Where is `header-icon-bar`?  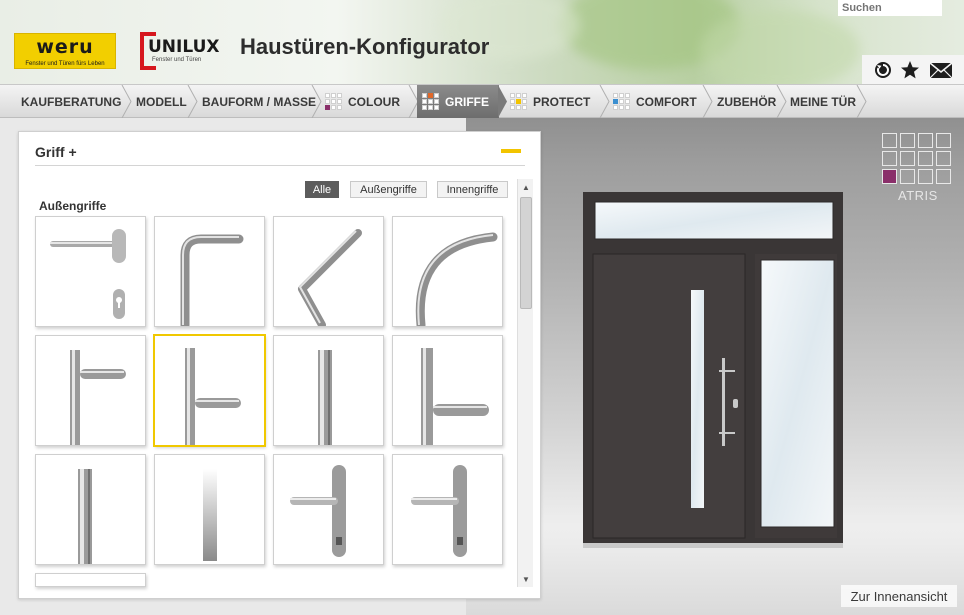
header-icon-bar is located at coordinates (913, 69).